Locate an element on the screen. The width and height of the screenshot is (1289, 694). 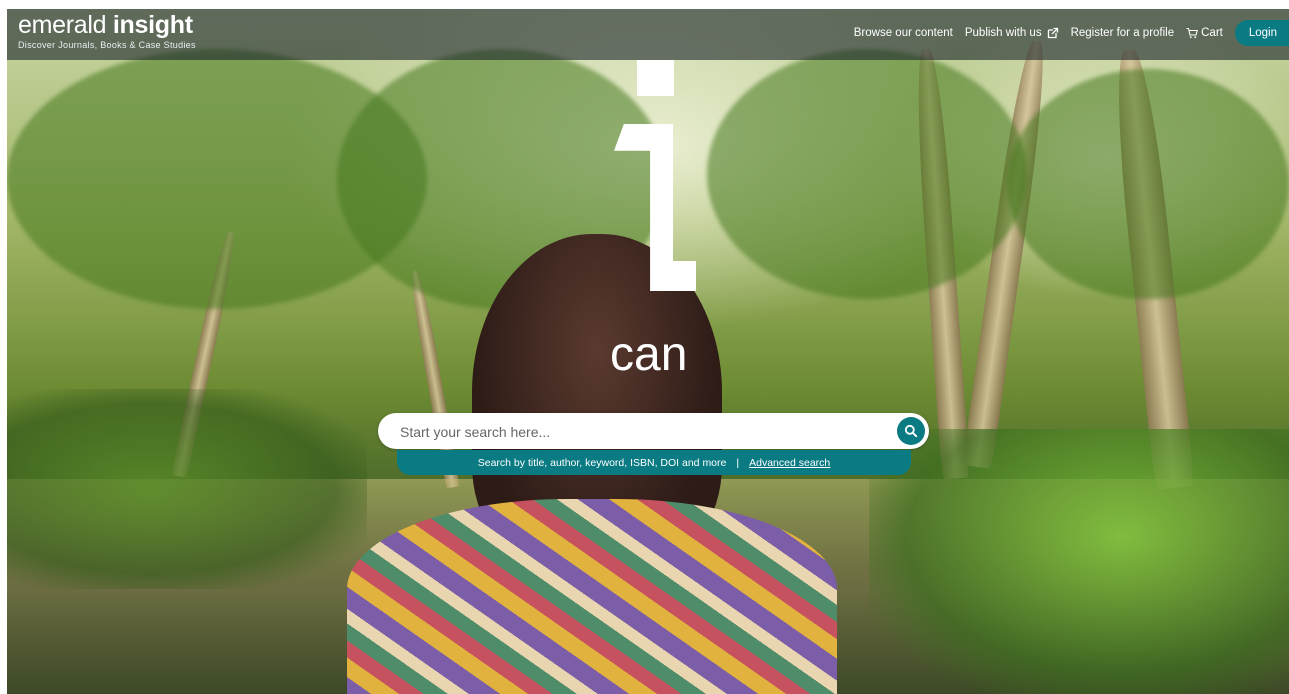
nav-browse-label: Browse our content is located at coordinates (903, 33).